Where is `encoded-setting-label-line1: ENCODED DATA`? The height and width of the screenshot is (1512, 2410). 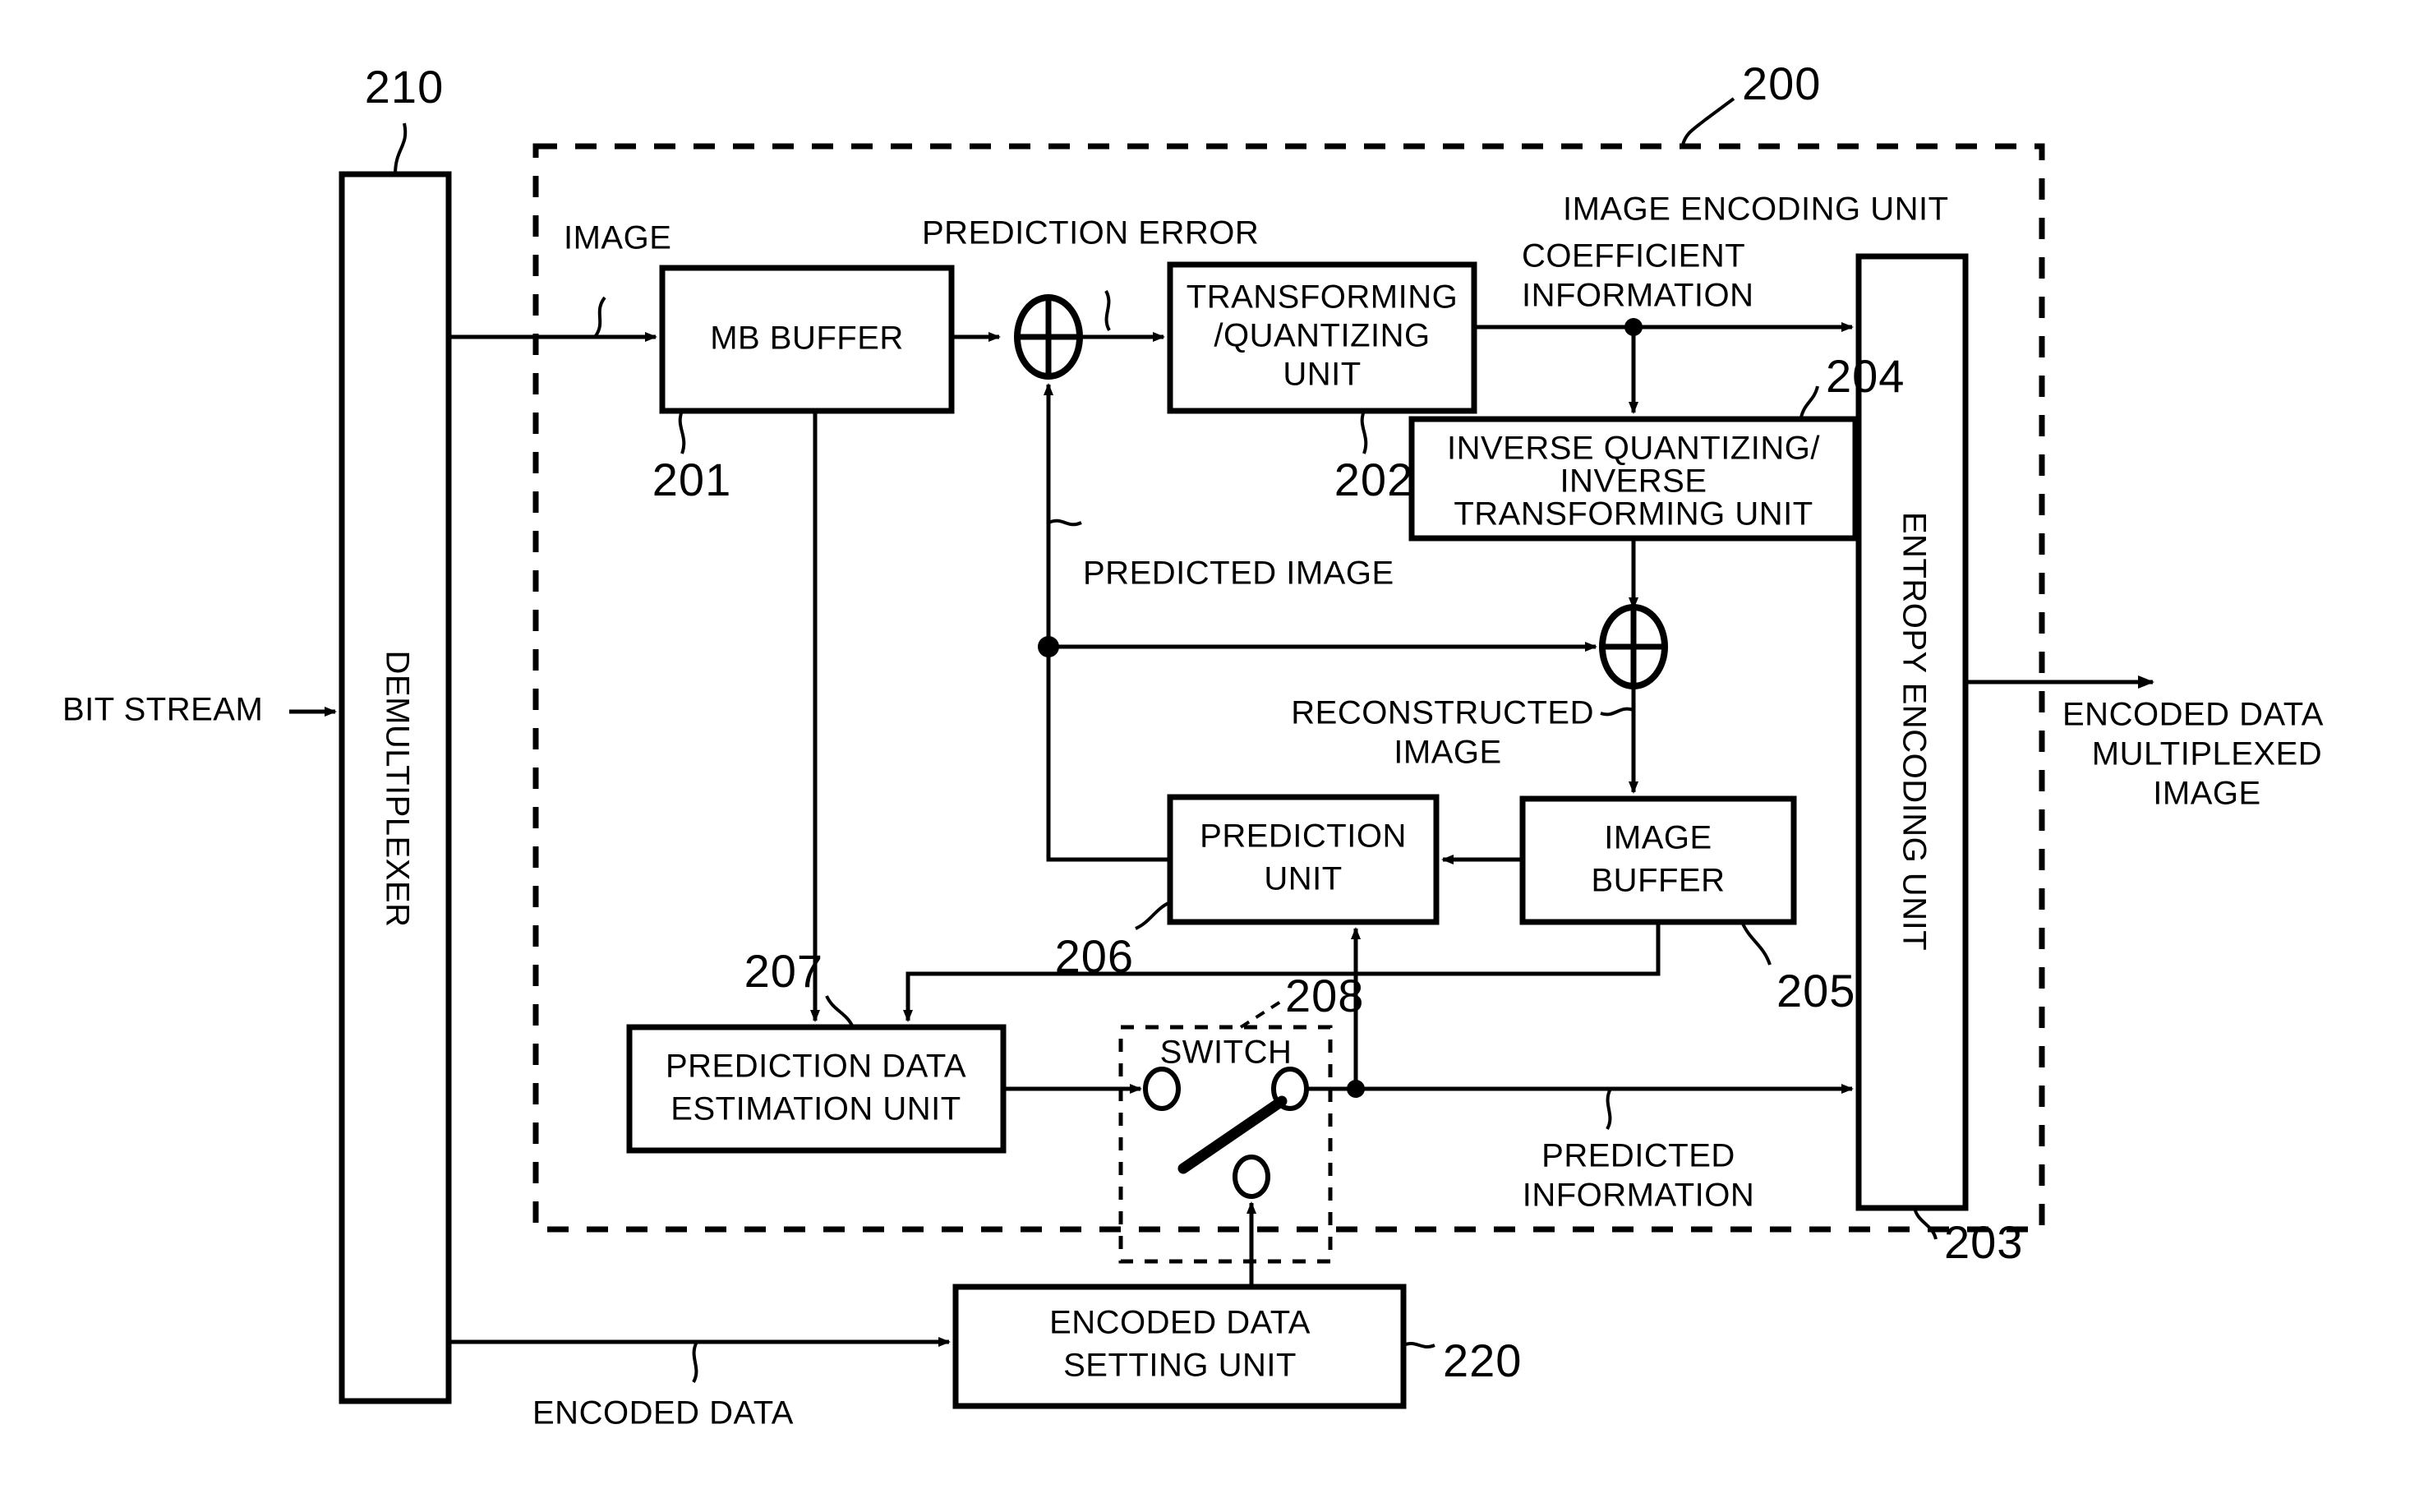
encoded-setting-label-line1: ENCODED DATA is located at coordinates (1180, 1323).